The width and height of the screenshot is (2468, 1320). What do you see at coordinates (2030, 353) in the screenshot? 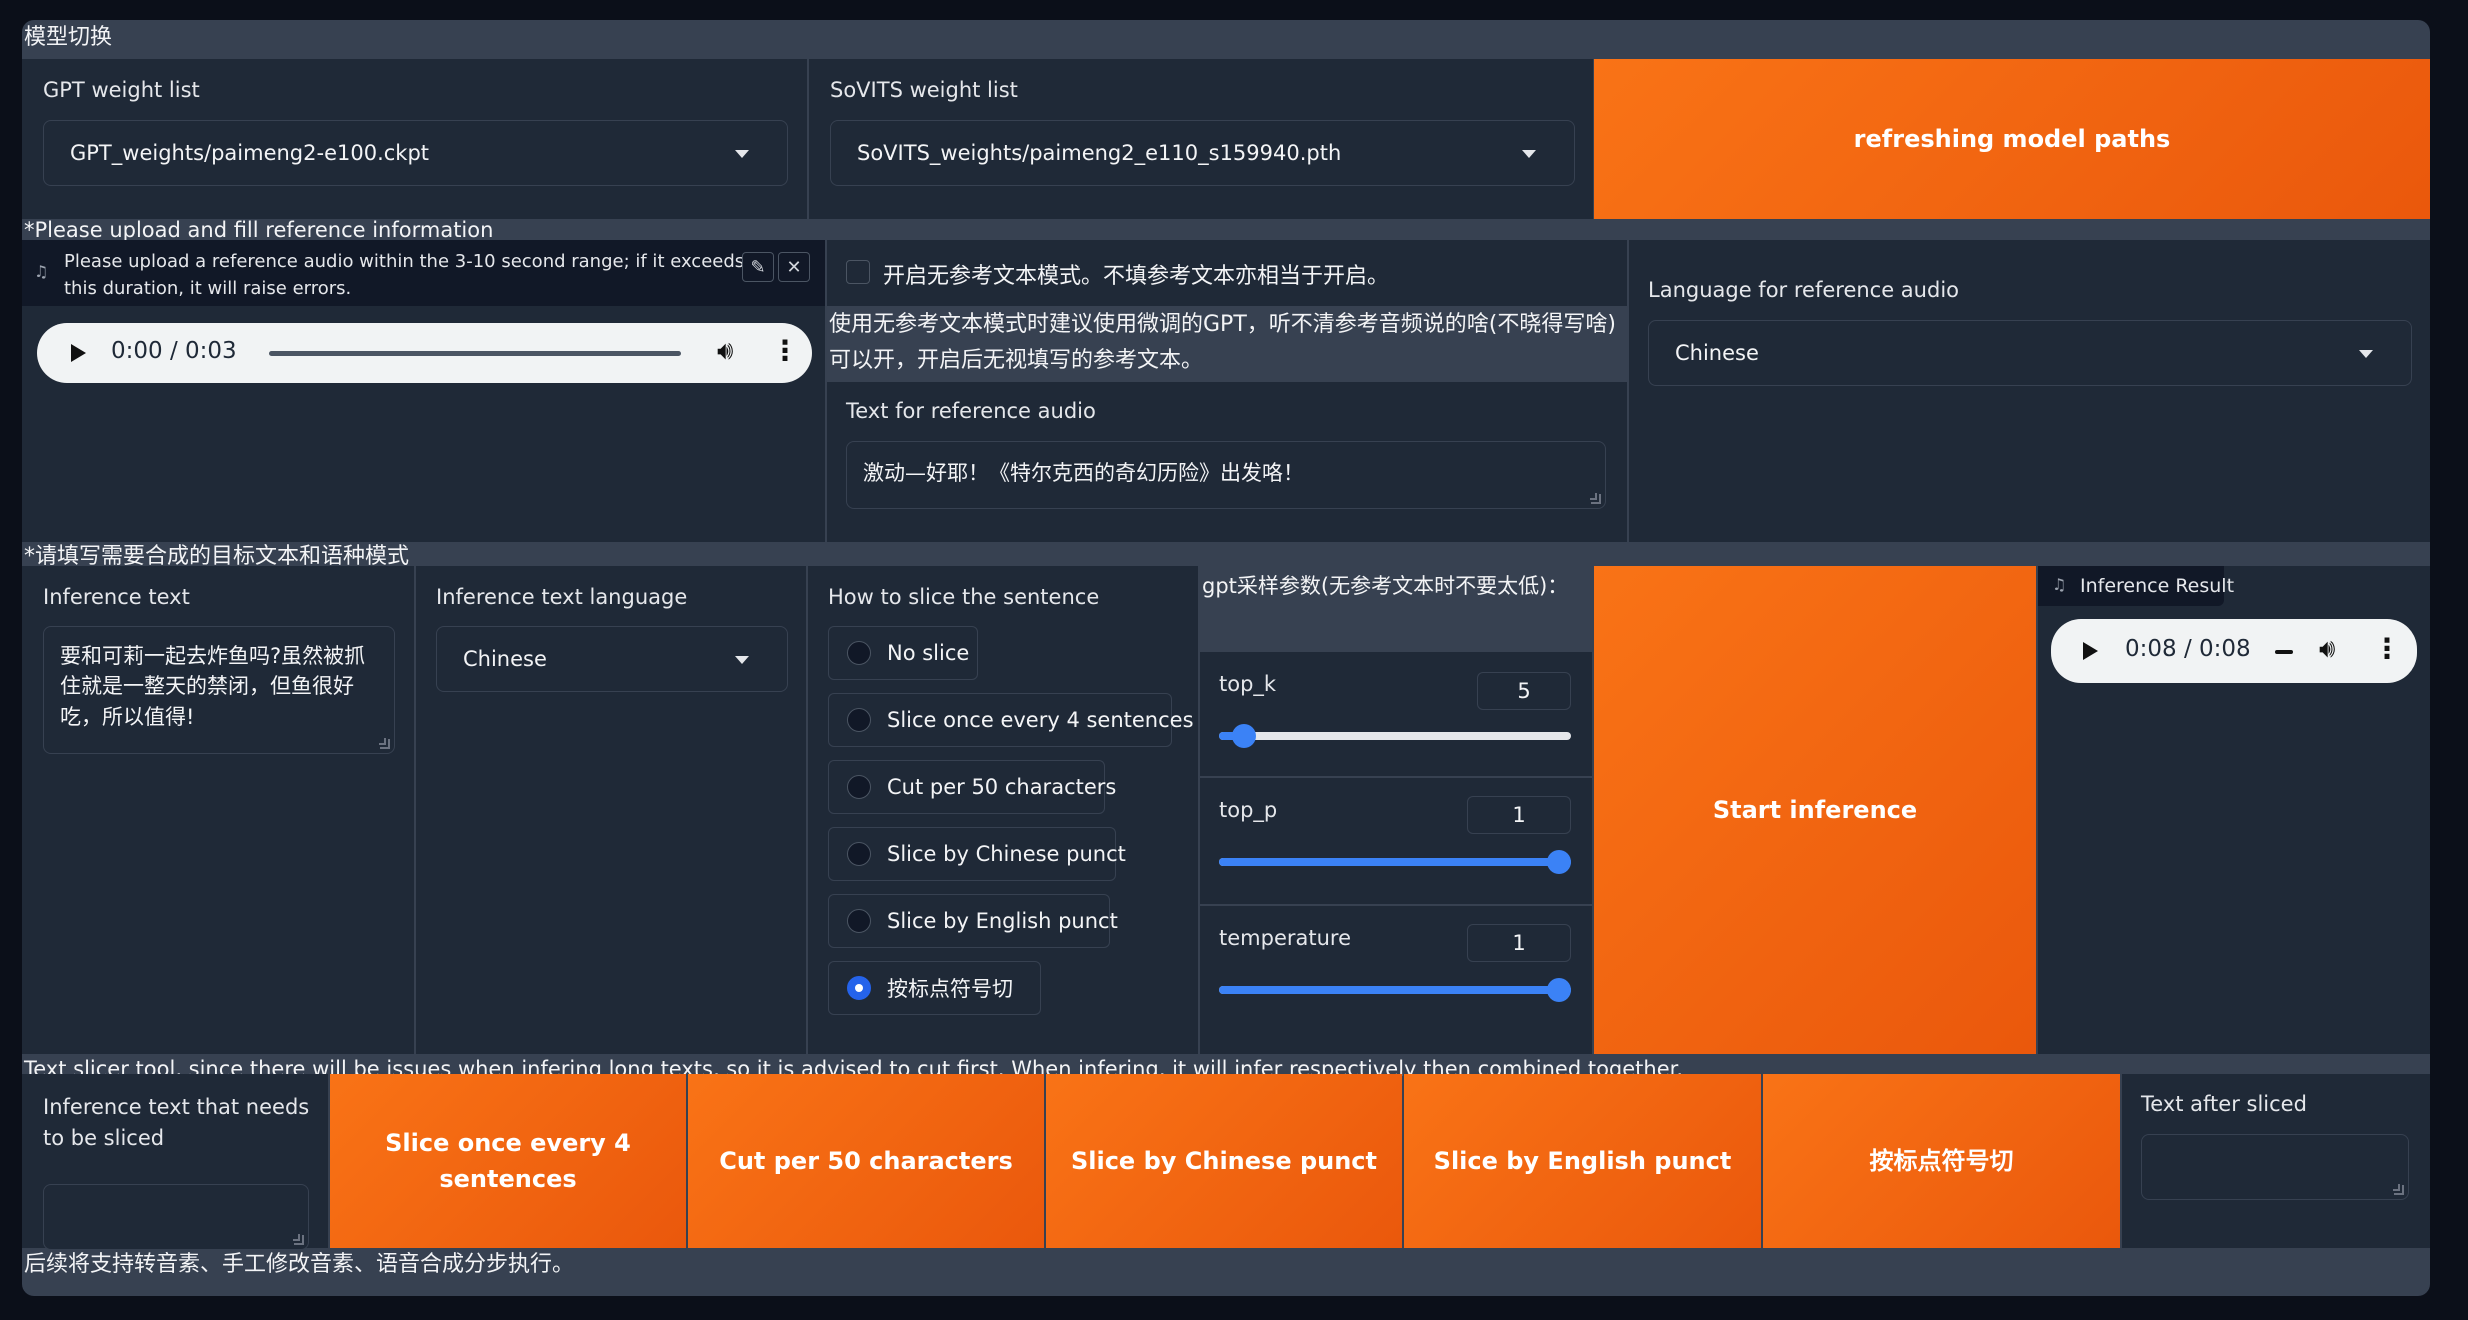
I see `ref-lang-dropdown: Chinese` at bounding box center [2030, 353].